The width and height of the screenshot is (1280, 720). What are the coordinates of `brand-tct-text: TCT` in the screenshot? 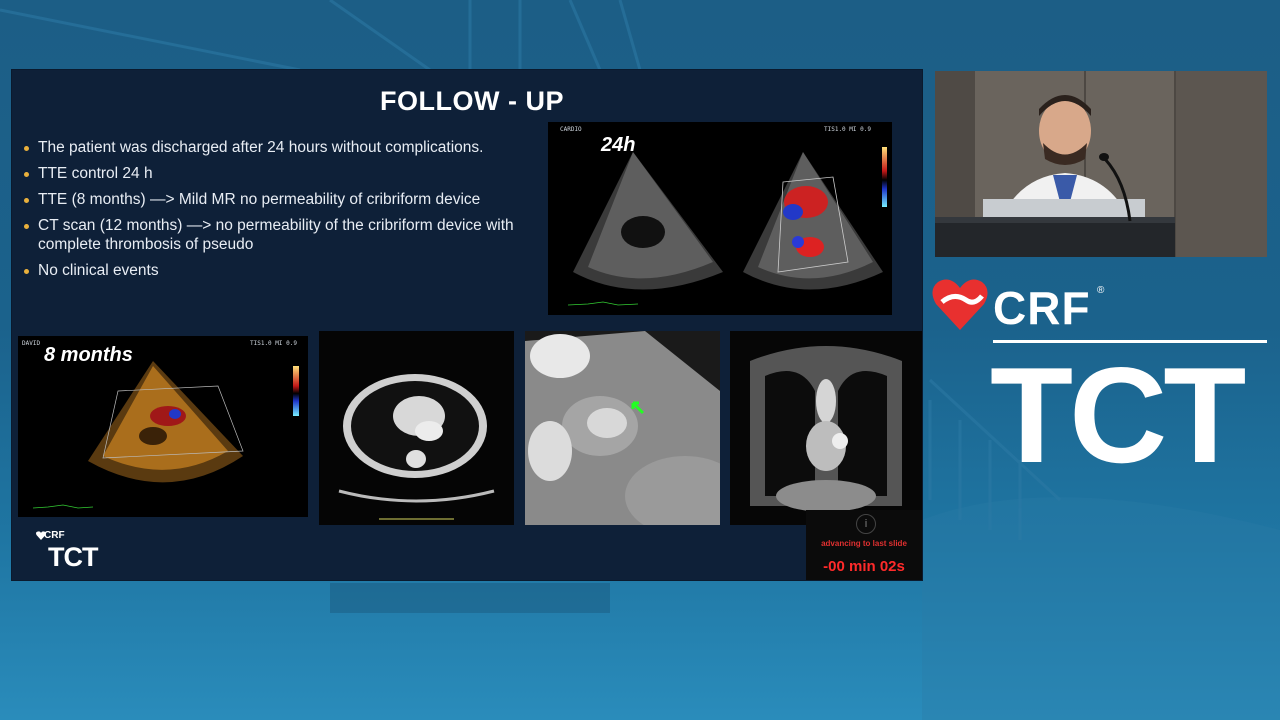 It's located at (1118, 415).